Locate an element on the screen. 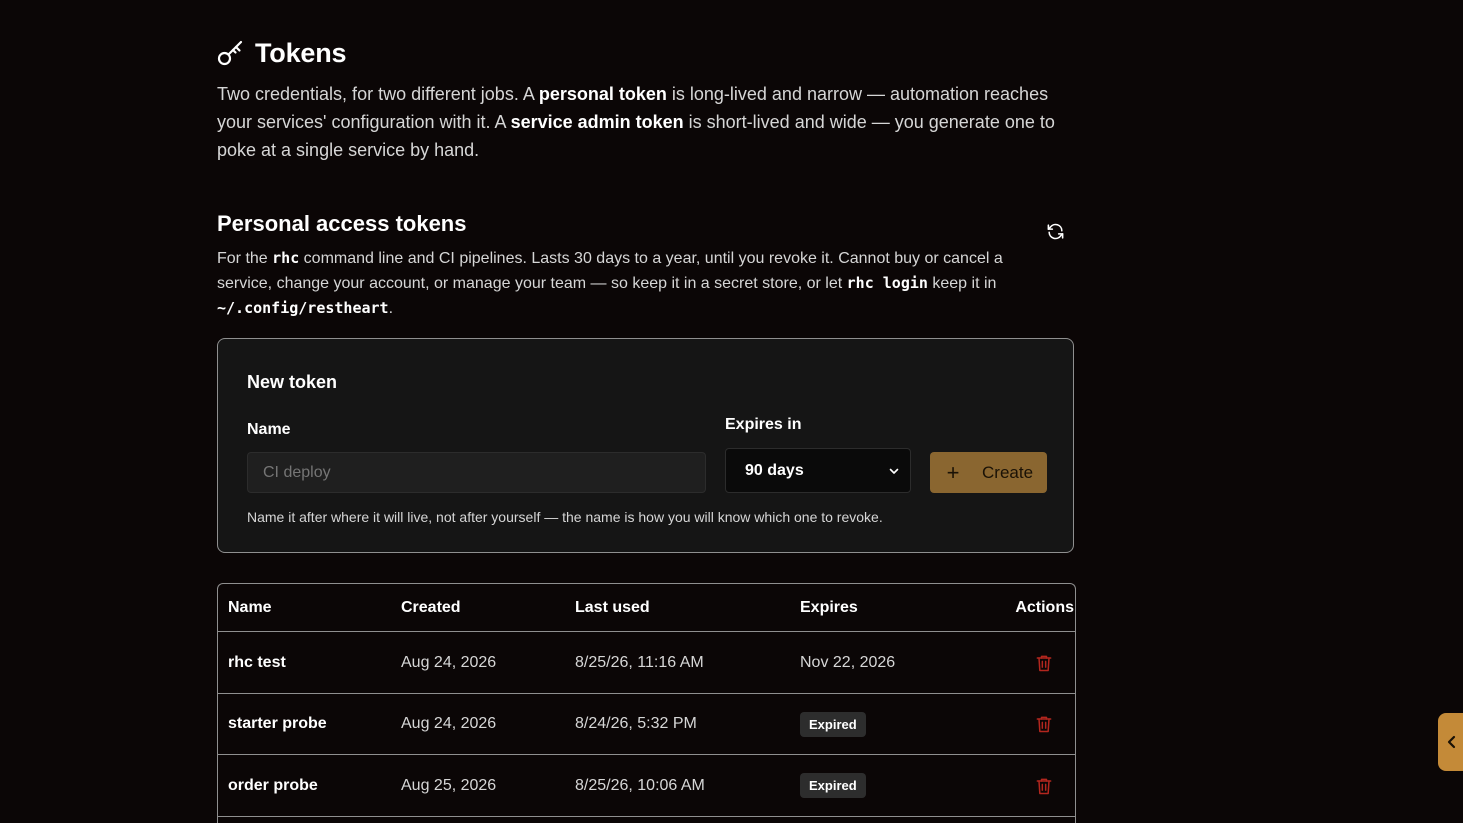 The height and width of the screenshot is (823, 1463). page-title: Tokens is located at coordinates (301, 52).